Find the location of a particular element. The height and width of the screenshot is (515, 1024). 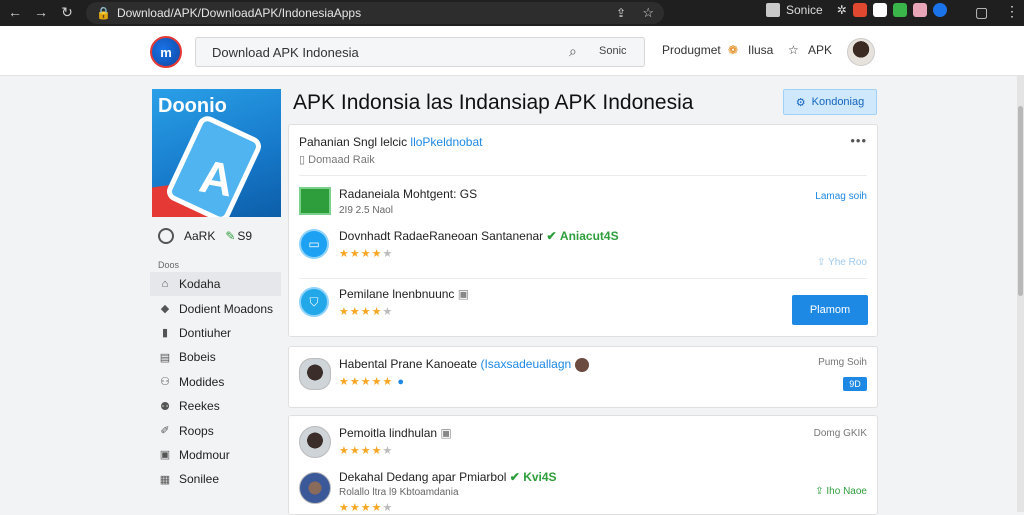

row-date: Domg GKIK is located at coordinates (840, 433).